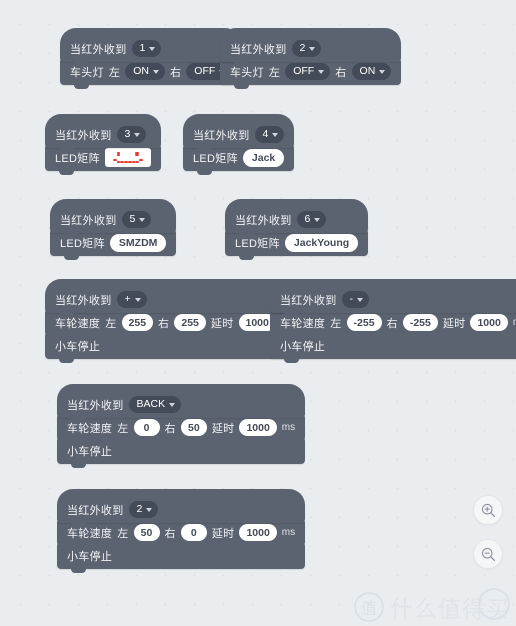 The height and width of the screenshot is (626, 516). I want to click on left-speed-input: -255, so click(364, 322).